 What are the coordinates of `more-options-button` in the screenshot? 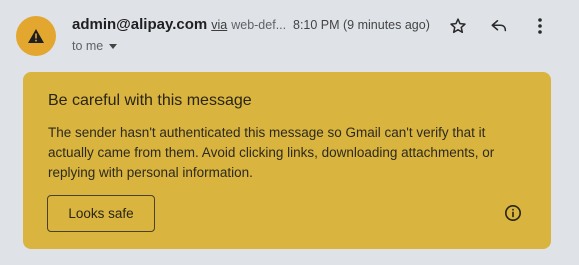 It's located at (540, 26).